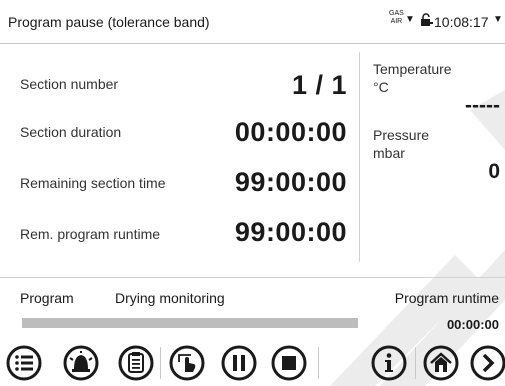 The width and height of the screenshot is (505, 386). What do you see at coordinates (170, 298) in the screenshot?
I see `program-name: Drying monitoring` at bounding box center [170, 298].